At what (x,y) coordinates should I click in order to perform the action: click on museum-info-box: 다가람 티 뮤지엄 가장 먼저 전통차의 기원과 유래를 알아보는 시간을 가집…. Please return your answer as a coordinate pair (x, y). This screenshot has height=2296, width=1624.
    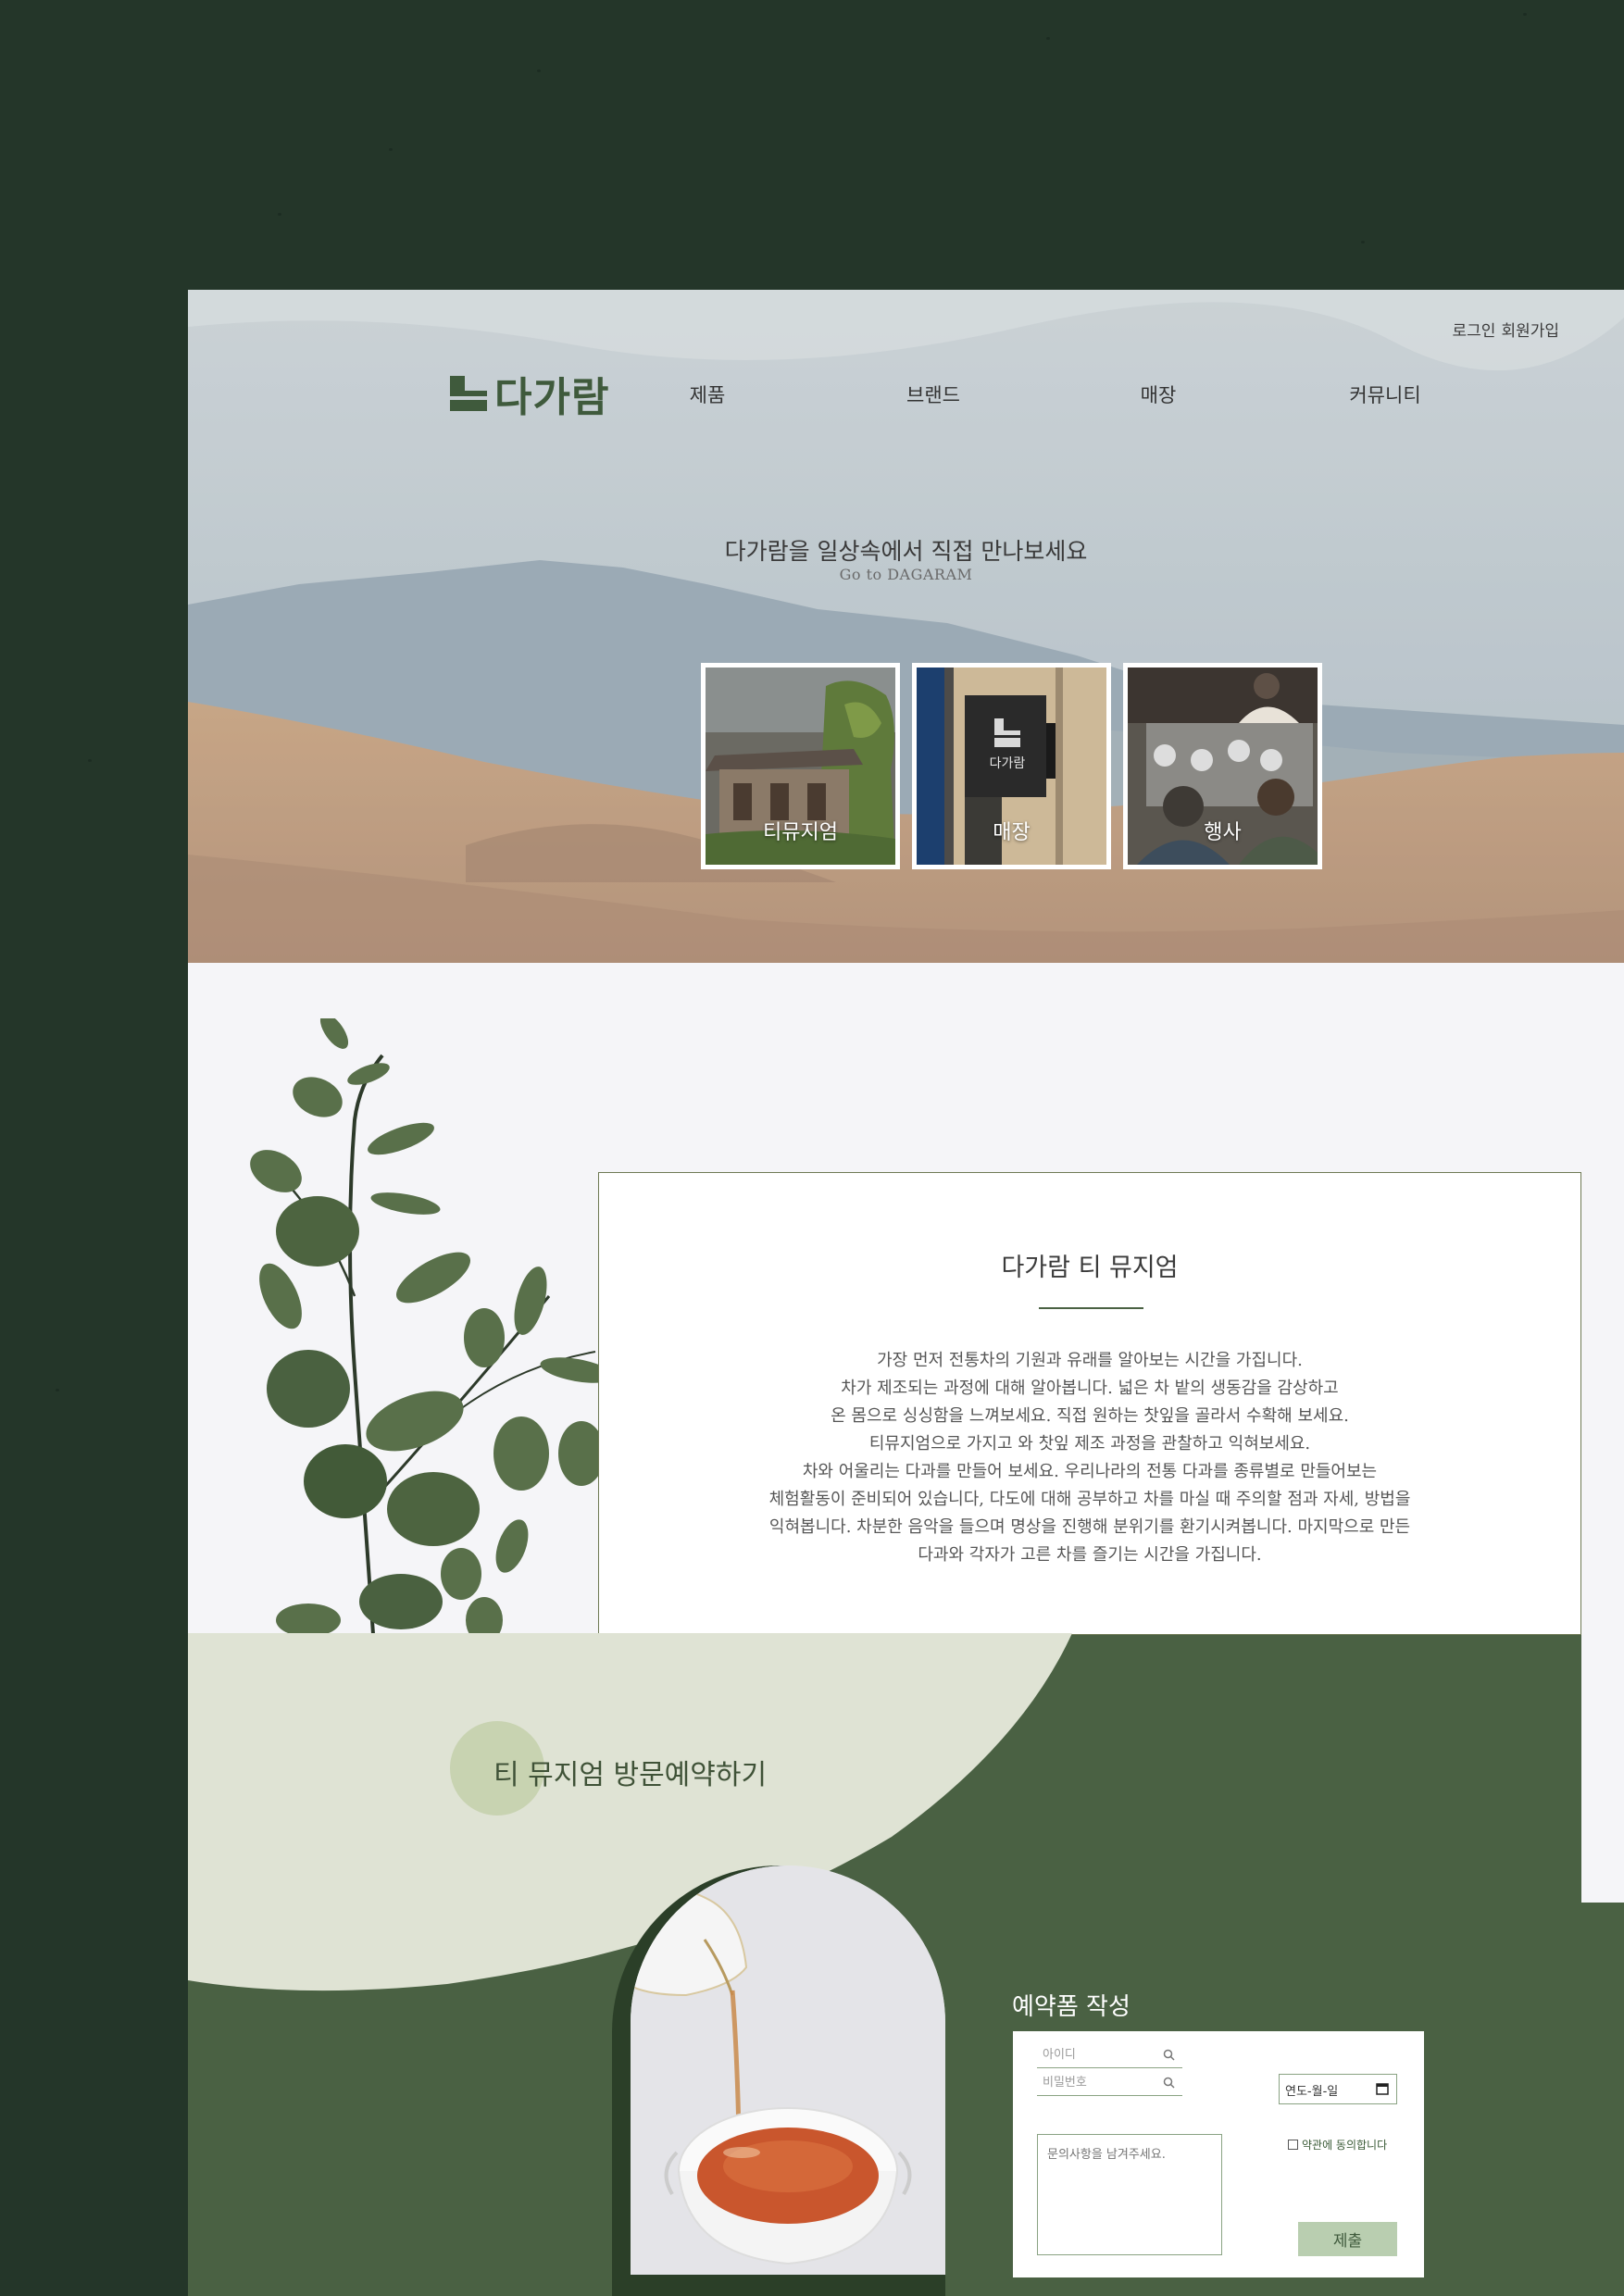
    Looking at the image, I should click on (1089, 1403).